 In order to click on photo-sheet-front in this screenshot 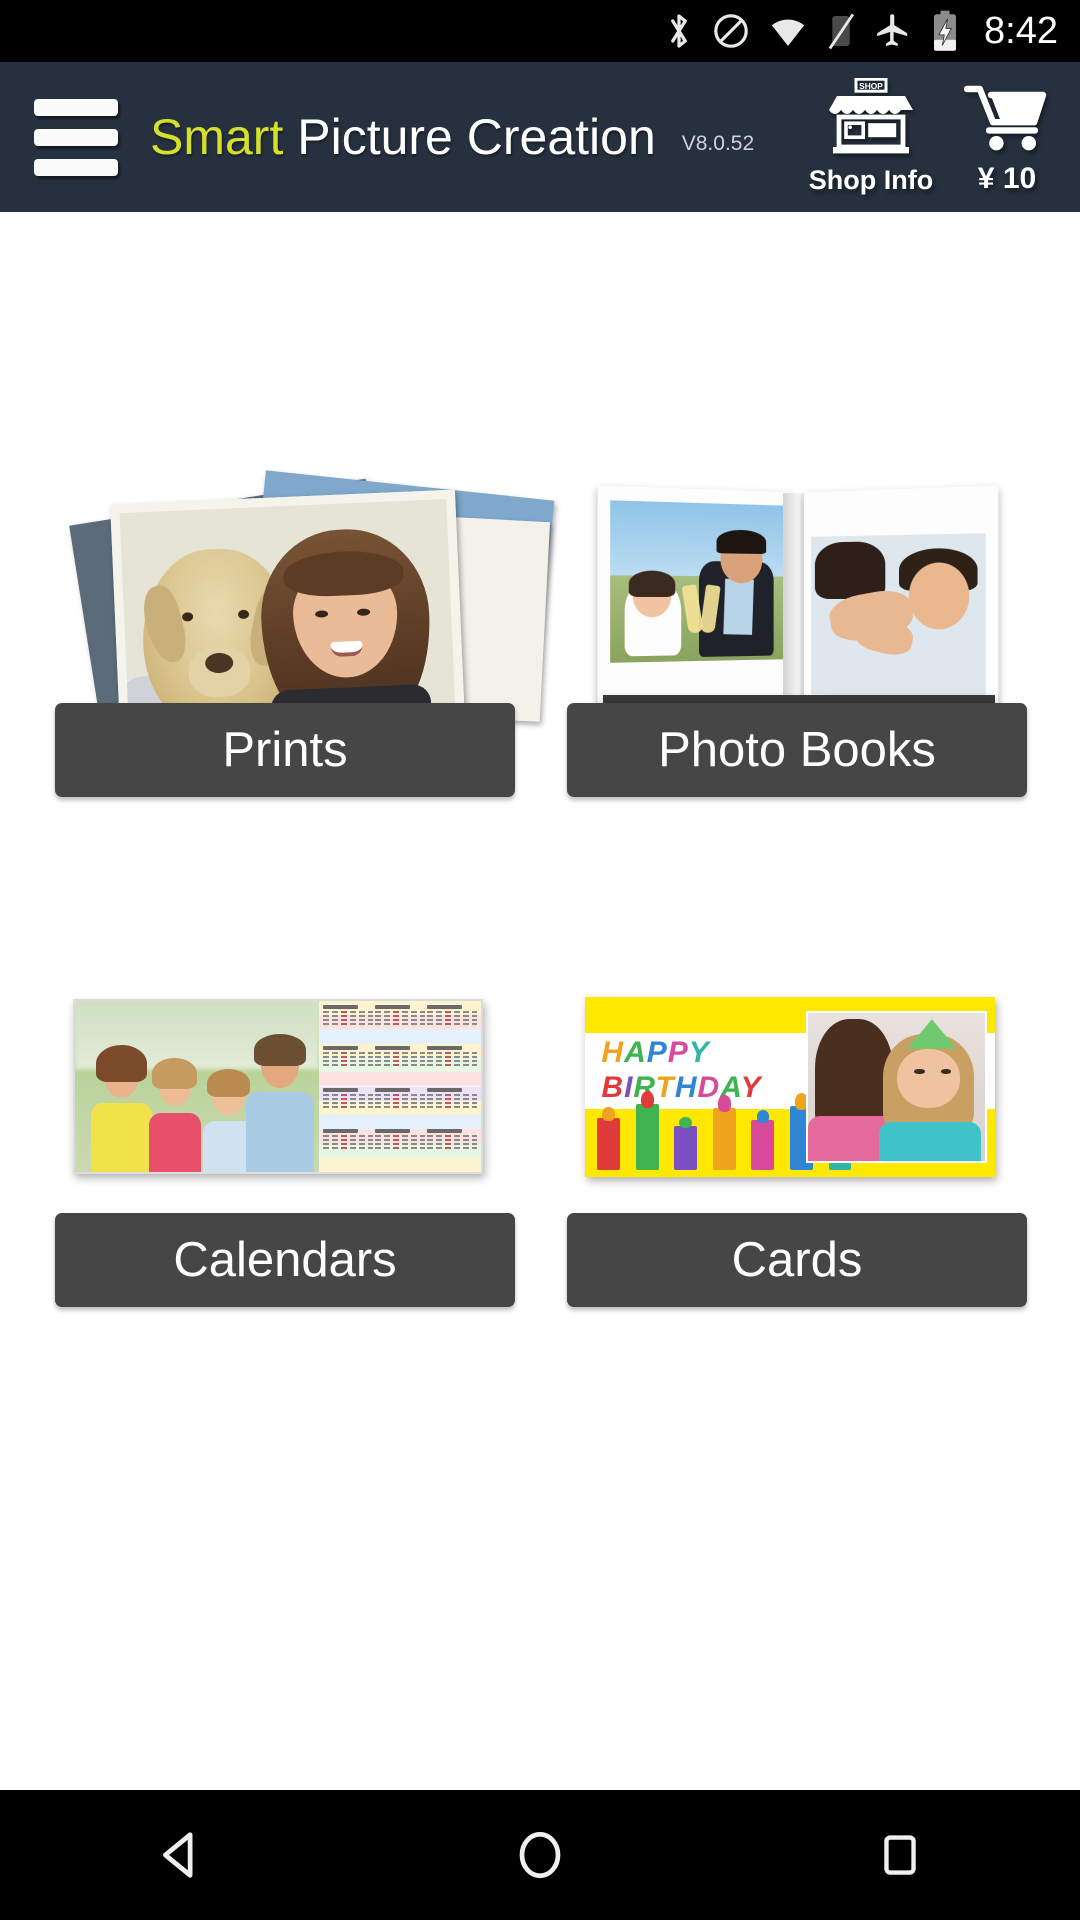, I will do `click(287, 612)`.